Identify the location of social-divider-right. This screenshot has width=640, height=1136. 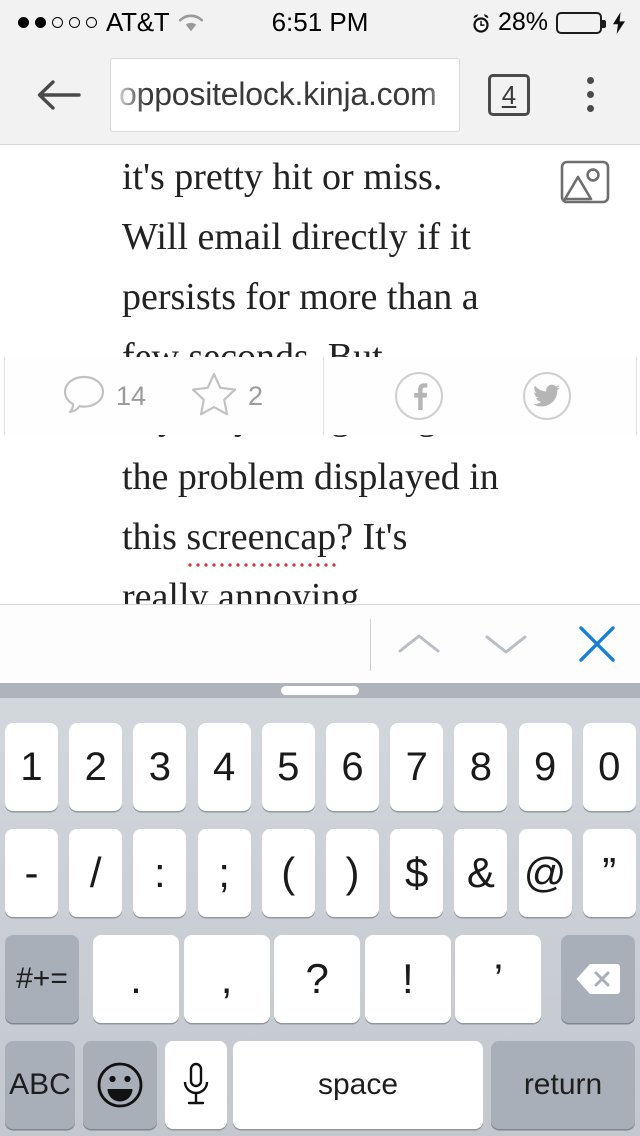
(636, 396).